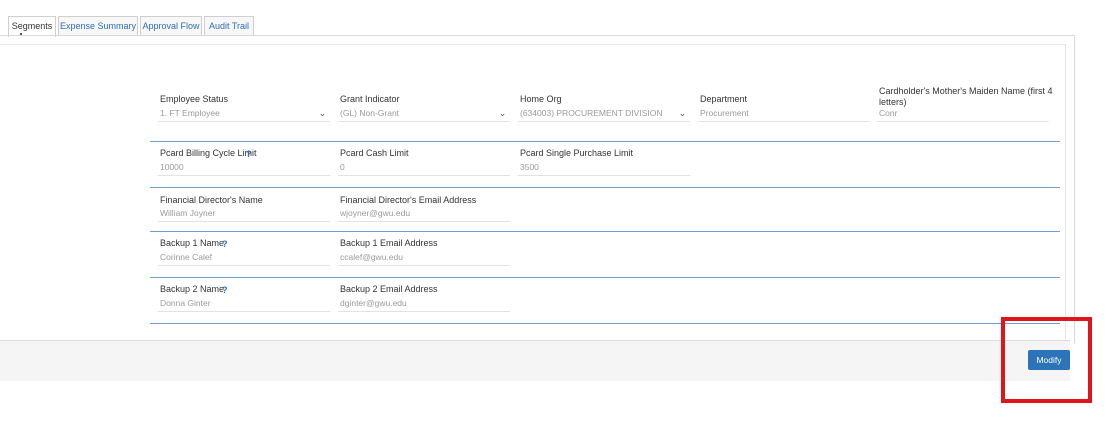 This screenshot has height=436, width=1120. I want to click on fd-email-field: wjoyner@gwu.edu, so click(424, 214).